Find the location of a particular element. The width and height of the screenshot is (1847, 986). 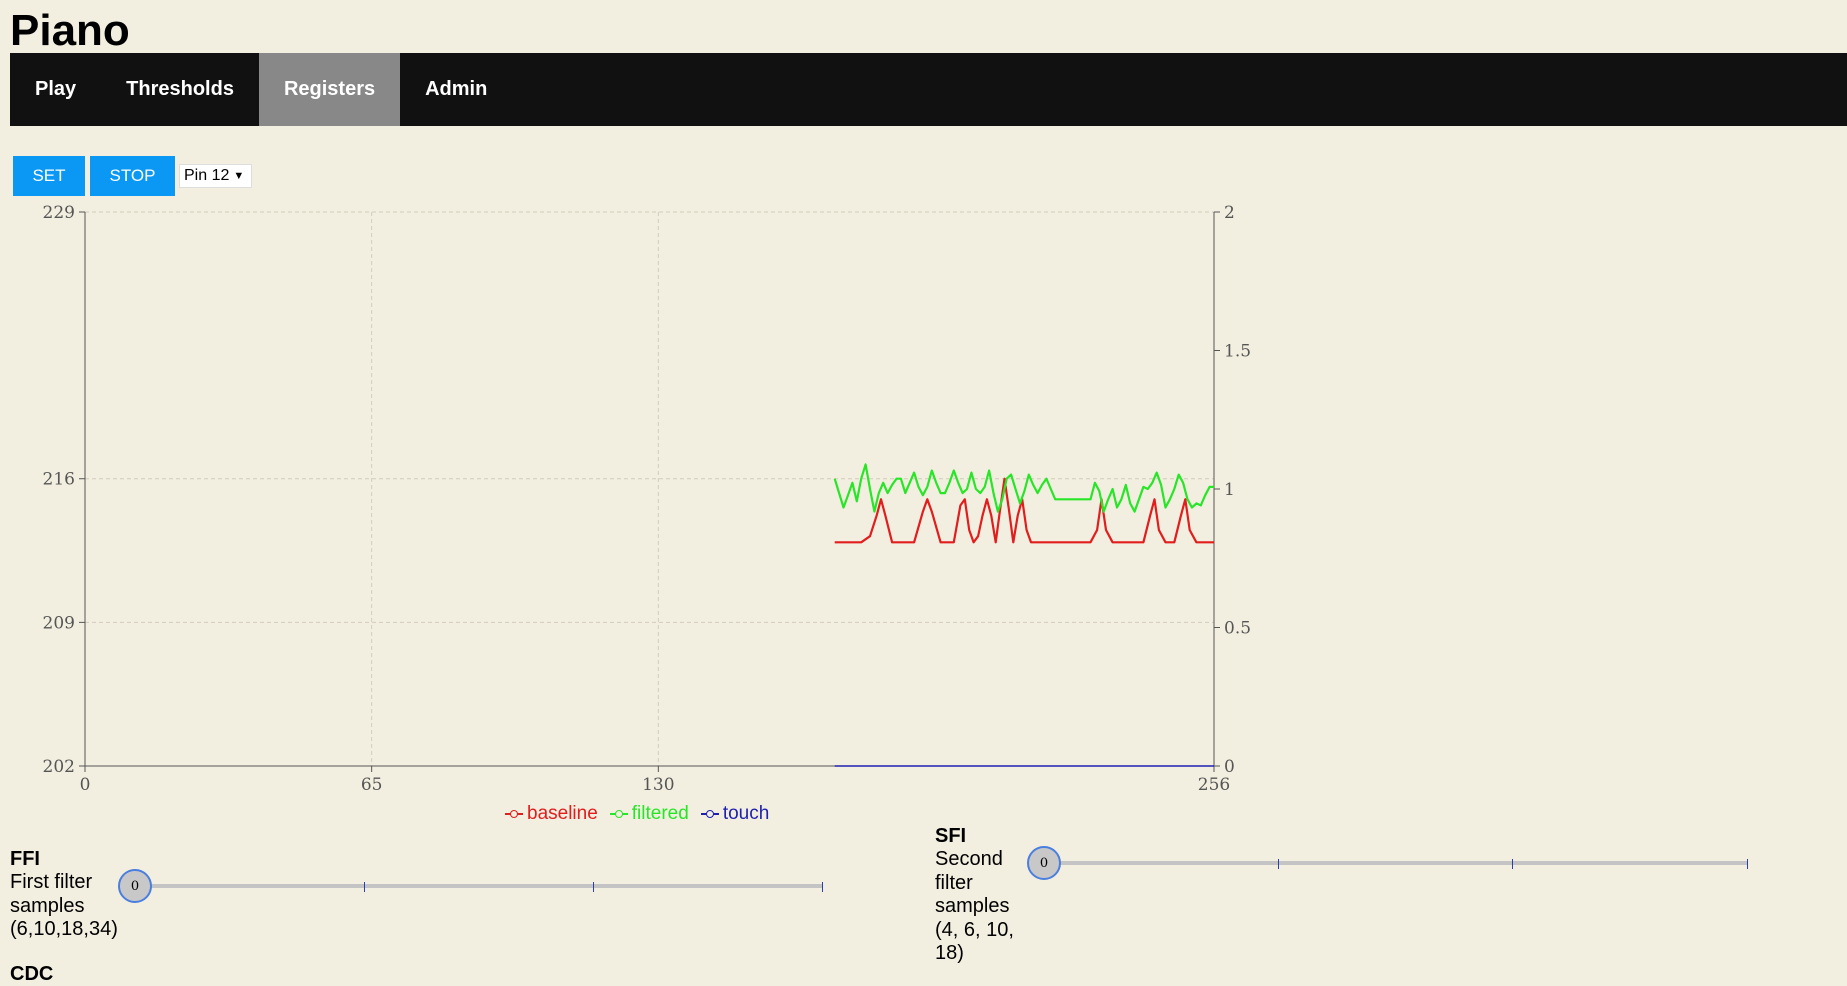

pin-select-value: Pin 12 is located at coordinates (207, 175).